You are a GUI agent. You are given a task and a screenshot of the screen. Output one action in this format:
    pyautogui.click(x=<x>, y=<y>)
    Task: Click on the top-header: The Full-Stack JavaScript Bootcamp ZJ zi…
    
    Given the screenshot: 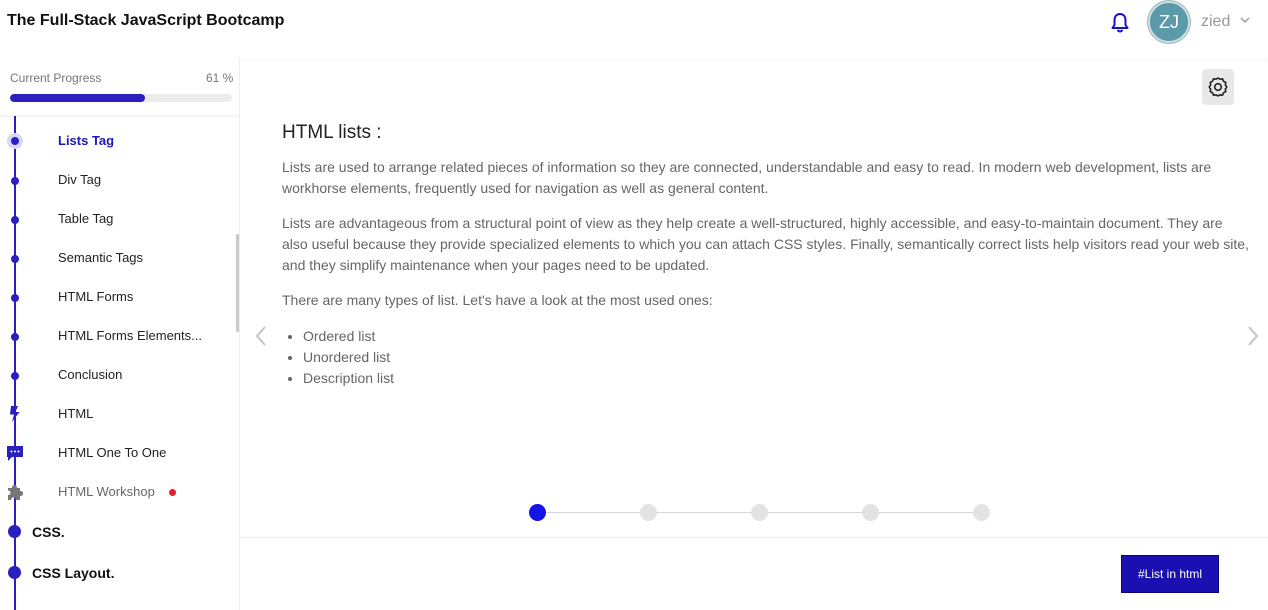 What is the action you would take?
    pyautogui.click(x=634, y=29)
    